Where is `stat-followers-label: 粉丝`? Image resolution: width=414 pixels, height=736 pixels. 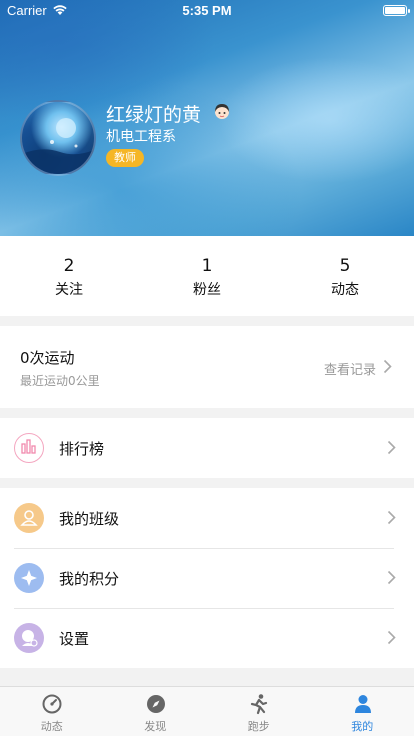
stat-followers-label: 粉丝 is located at coordinates (207, 290).